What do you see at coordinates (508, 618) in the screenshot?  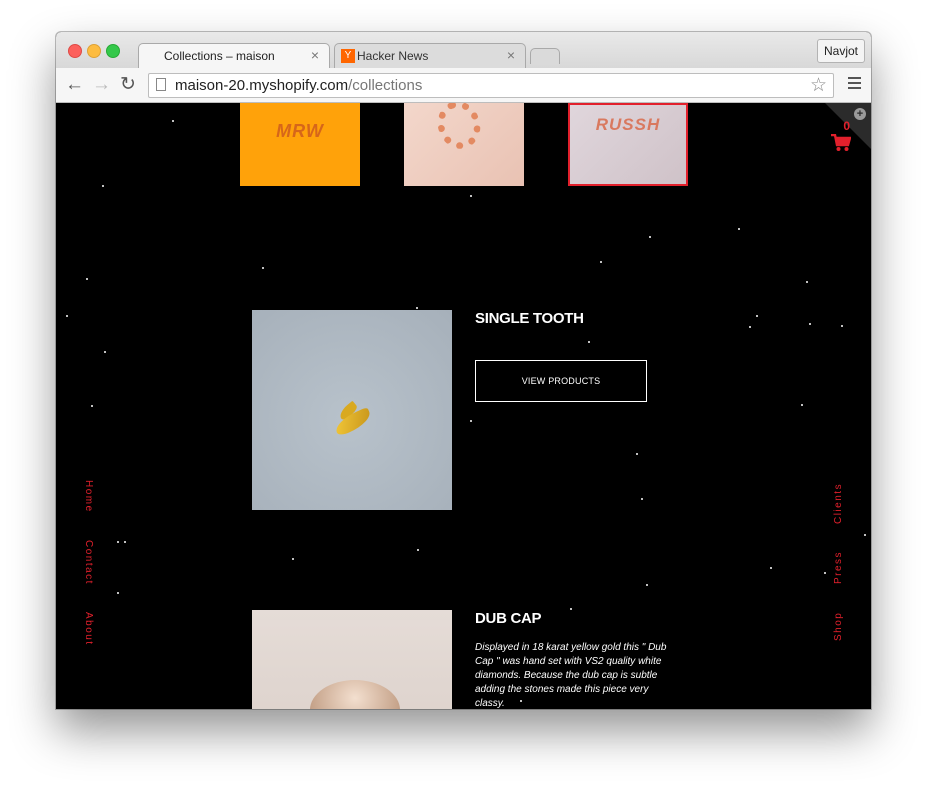 I see `product-title: DUB CAP` at bounding box center [508, 618].